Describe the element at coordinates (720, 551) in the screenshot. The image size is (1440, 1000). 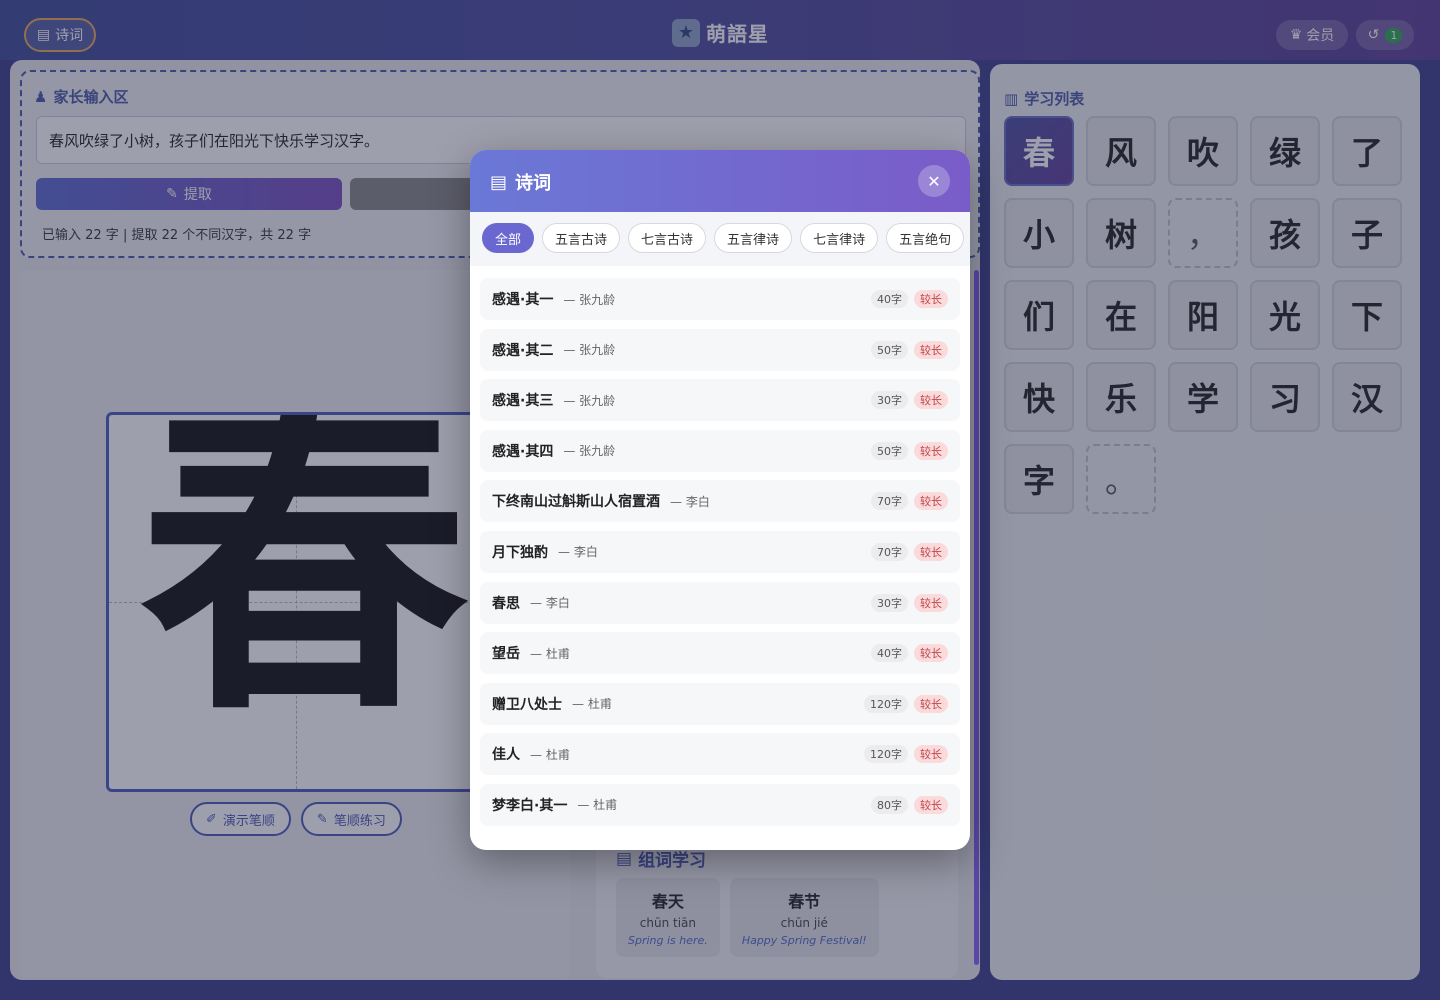
I see `poem-list-item: 月下独酌 — 李白 70字 较长` at that location.